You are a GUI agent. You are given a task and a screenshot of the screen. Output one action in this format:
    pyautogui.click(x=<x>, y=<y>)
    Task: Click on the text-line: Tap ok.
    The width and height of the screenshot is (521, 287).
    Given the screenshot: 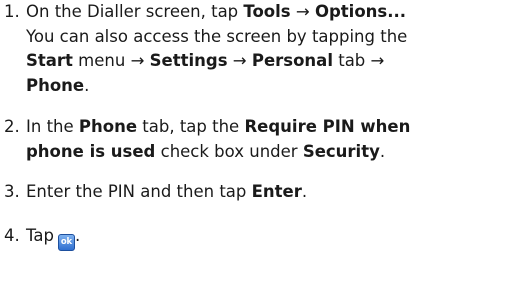 What is the action you would take?
    pyautogui.click(x=272, y=237)
    